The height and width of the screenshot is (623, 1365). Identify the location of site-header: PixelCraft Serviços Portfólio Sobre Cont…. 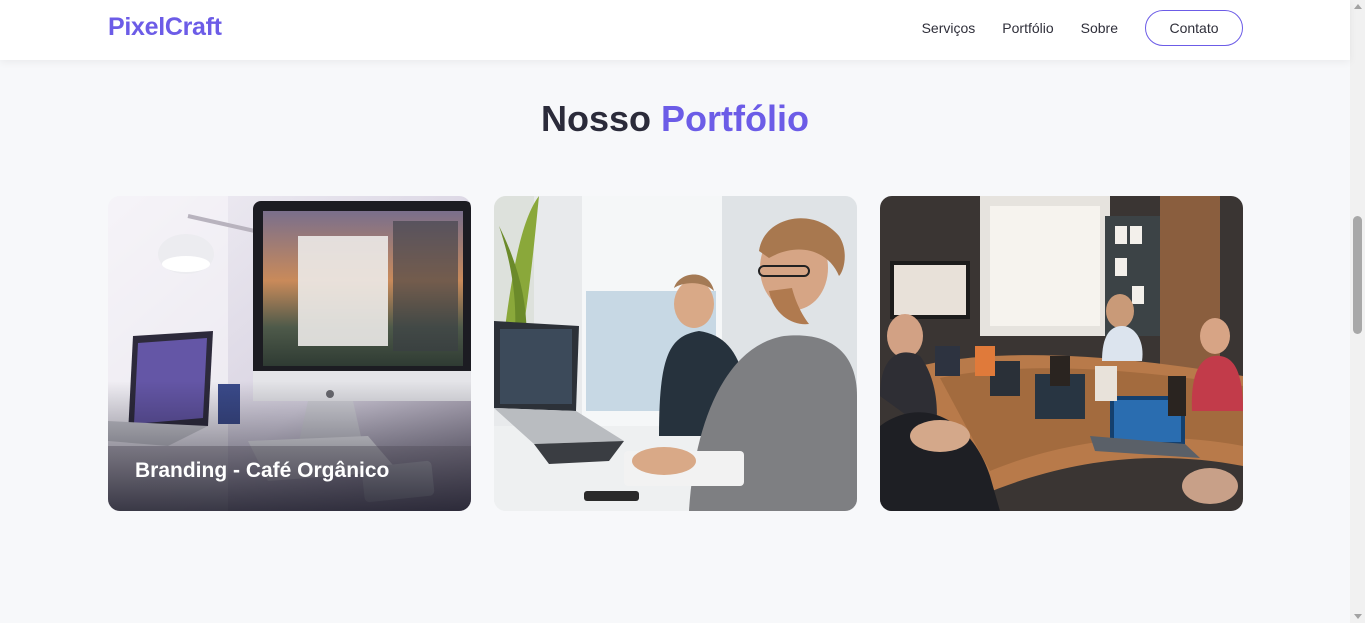
(675, 30).